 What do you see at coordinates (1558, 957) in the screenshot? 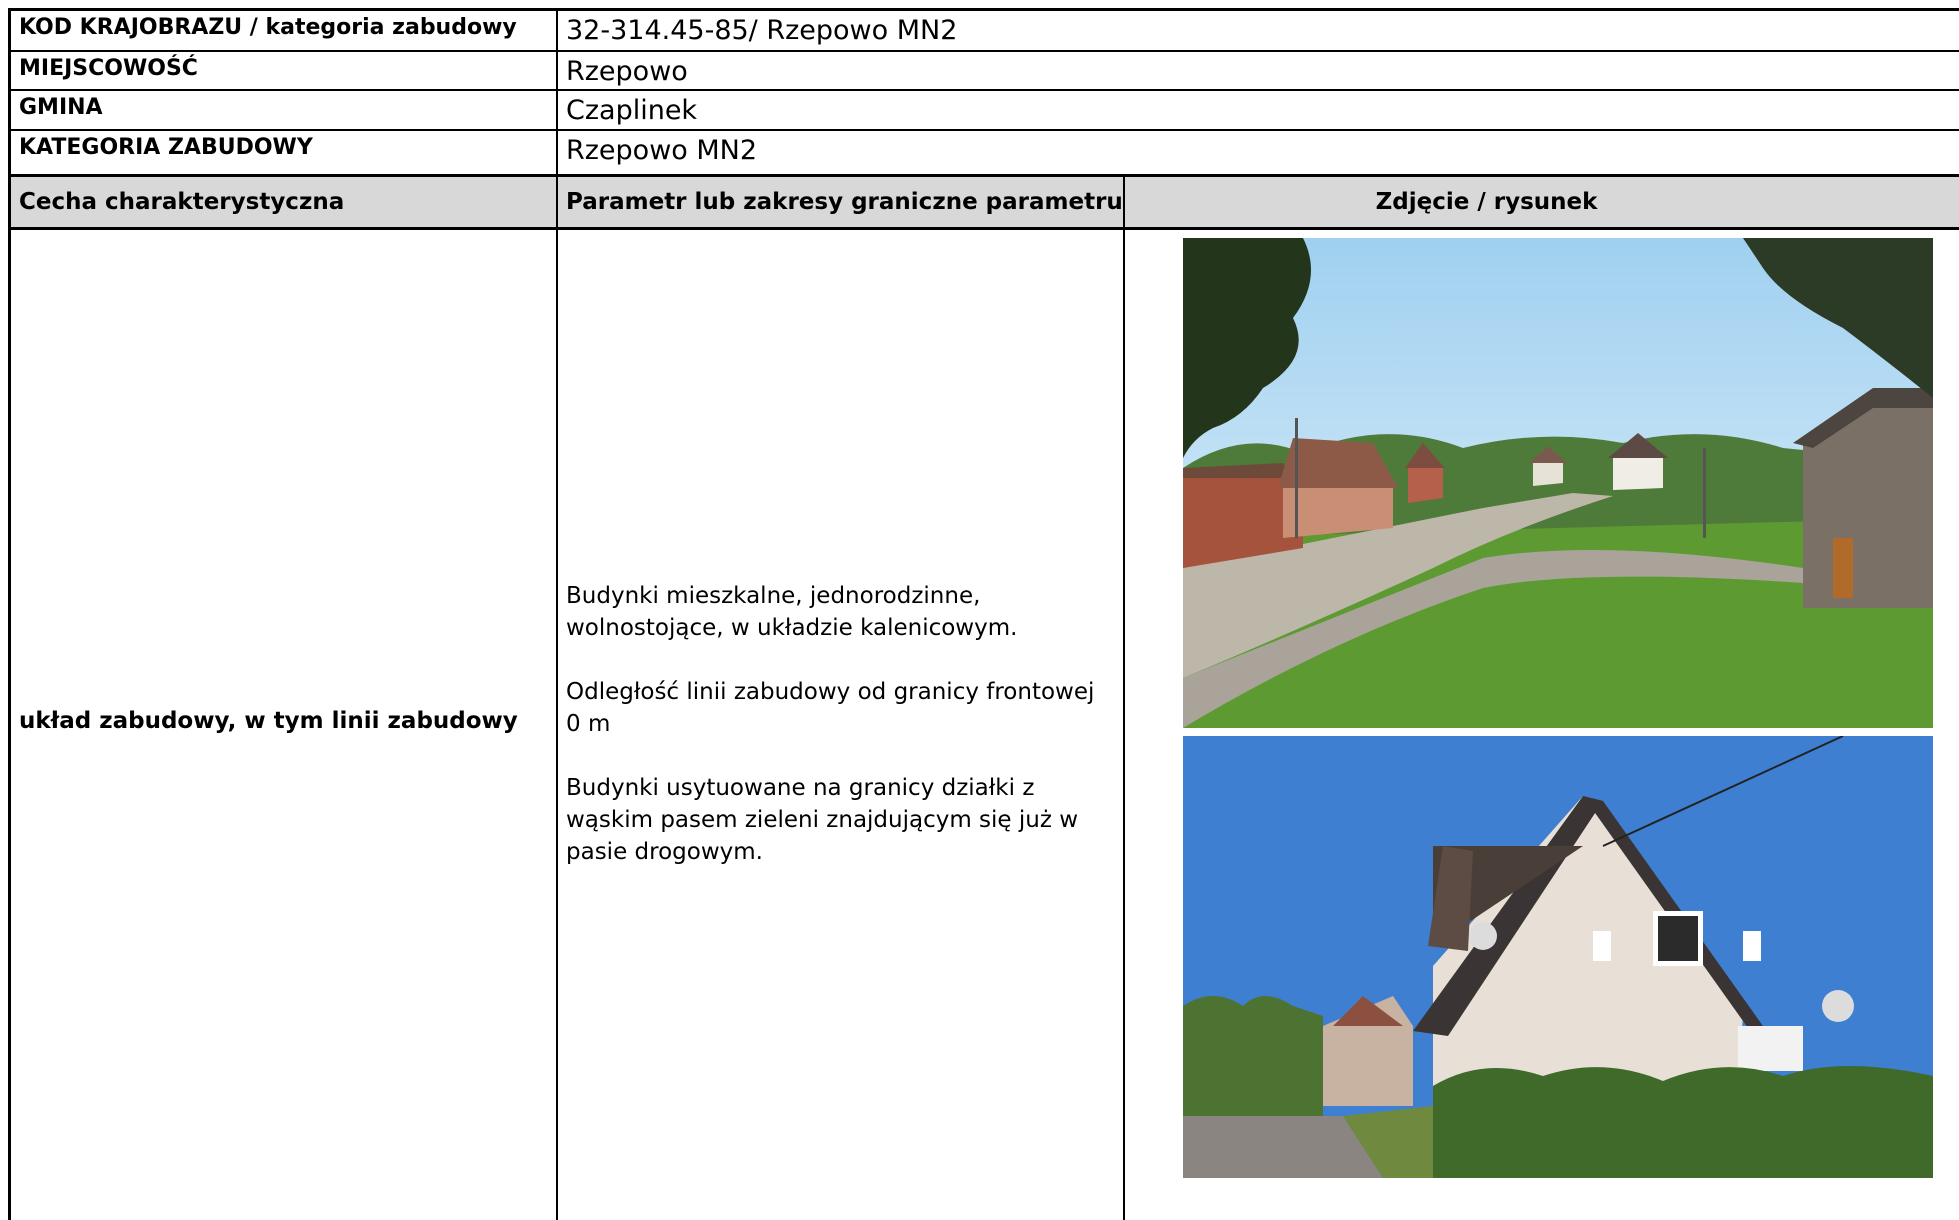
I see `house-photo` at bounding box center [1558, 957].